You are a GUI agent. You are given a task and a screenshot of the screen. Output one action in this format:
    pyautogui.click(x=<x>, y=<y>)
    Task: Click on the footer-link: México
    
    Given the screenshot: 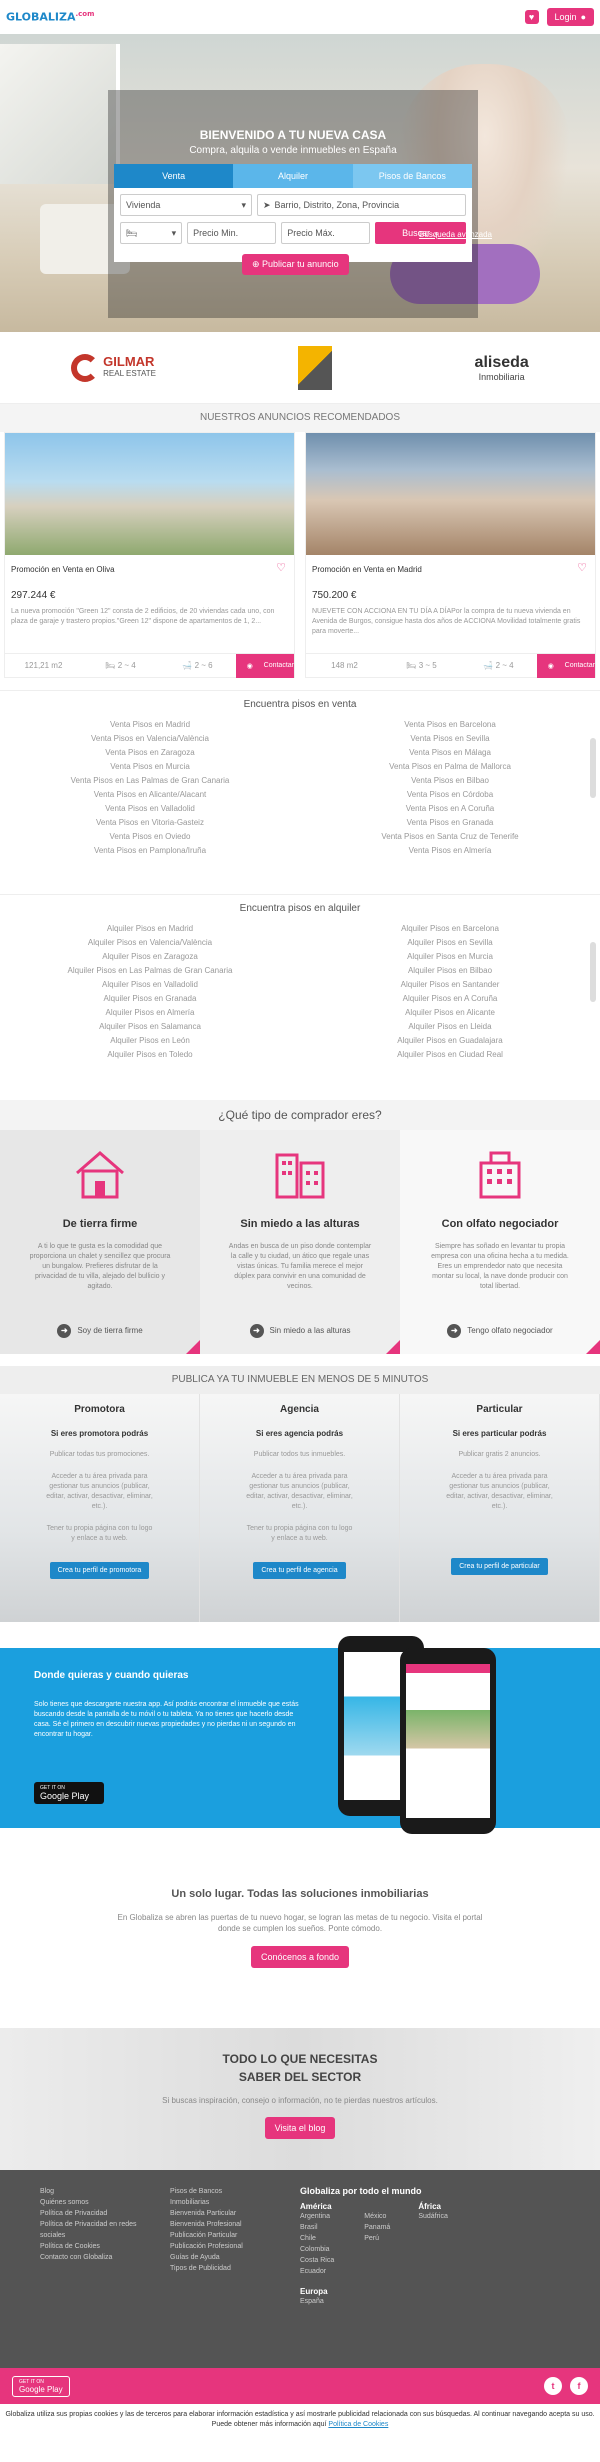 What is the action you would take?
    pyautogui.click(x=377, y=2216)
    